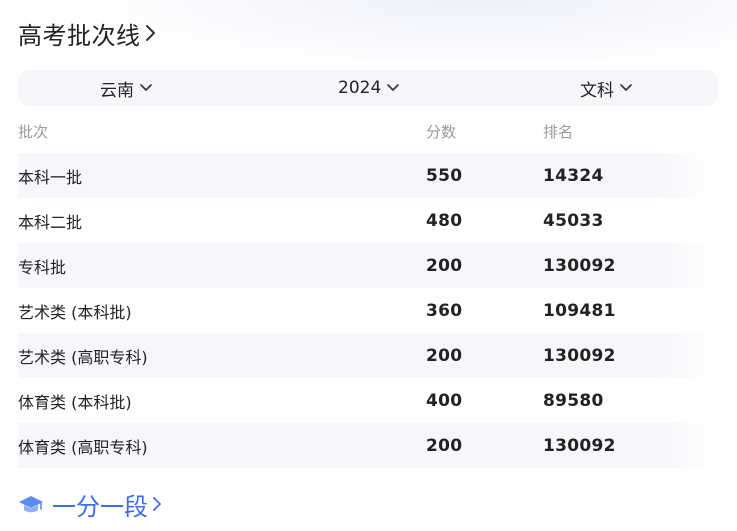  I want to click on batch-line-title-link: 高考批次线, so click(87, 33).